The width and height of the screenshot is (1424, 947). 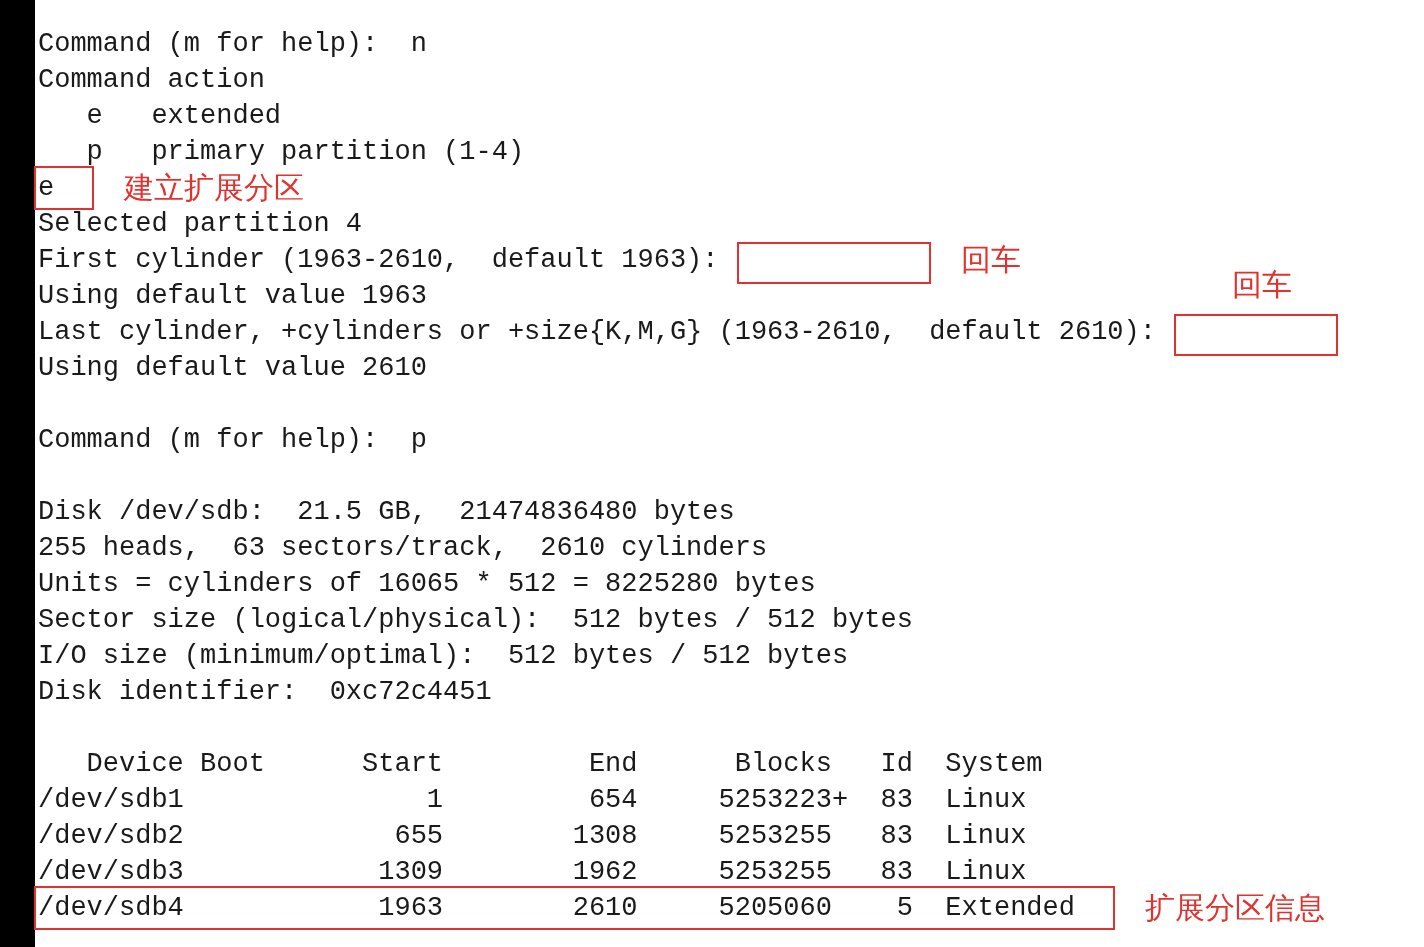 What do you see at coordinates (532, 872) in the screenshot?
I see `terminal-line: /dev/sdb3 1309 1962 5253255 83 Linux` at bounding box center [532, 872].